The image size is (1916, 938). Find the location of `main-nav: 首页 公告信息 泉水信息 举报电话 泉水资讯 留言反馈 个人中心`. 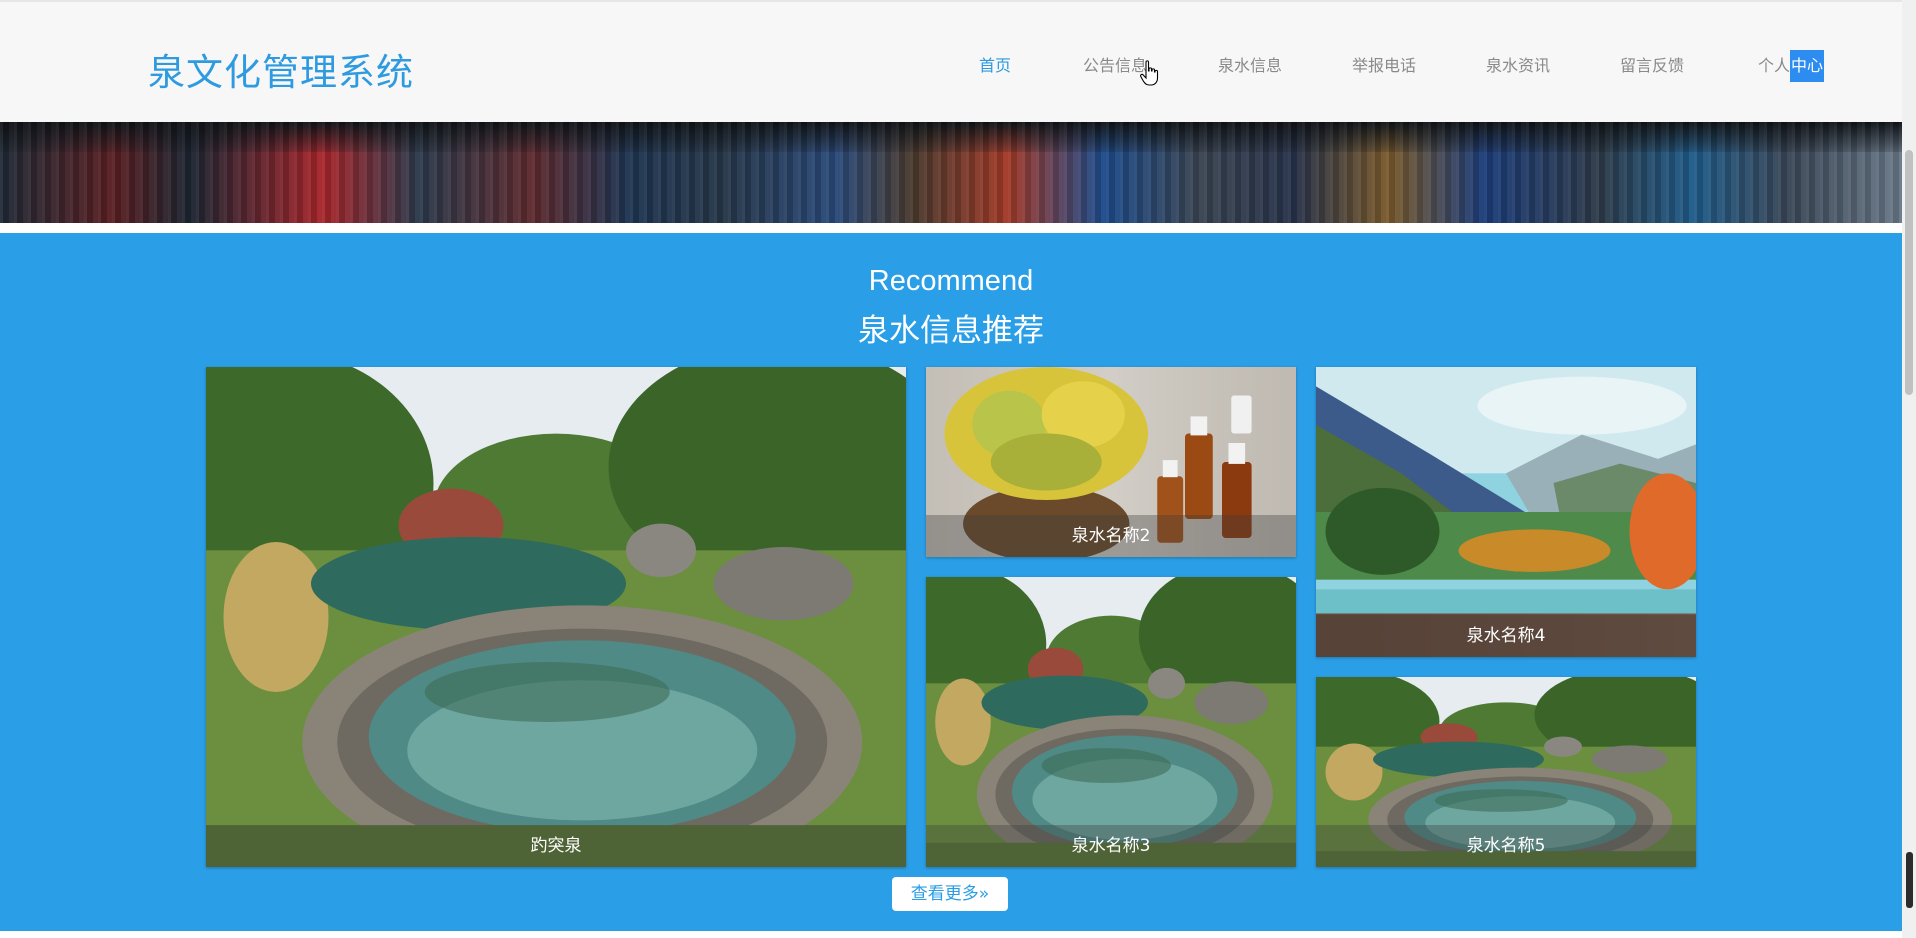

main-nav: 首页 公告信息 泉水信息 举报电话 泉水资讯 留言反馈 个人中心 is located at coordinates (951, 63).